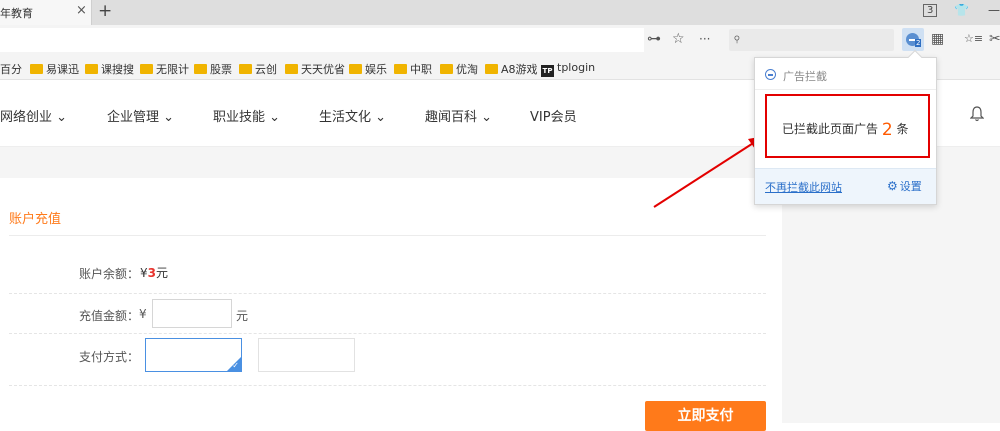 This screenshot has width=1000, height=431. Describe the element at coordinates (323, 69) in the screenshot. I see `bookmark-label: 天天优省` at that location.